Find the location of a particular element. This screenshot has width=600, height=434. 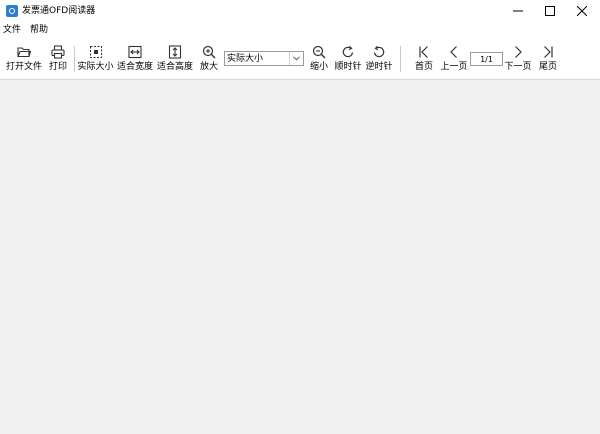

zoom-out-label: 缩小 is located at coordinates (318, 67).